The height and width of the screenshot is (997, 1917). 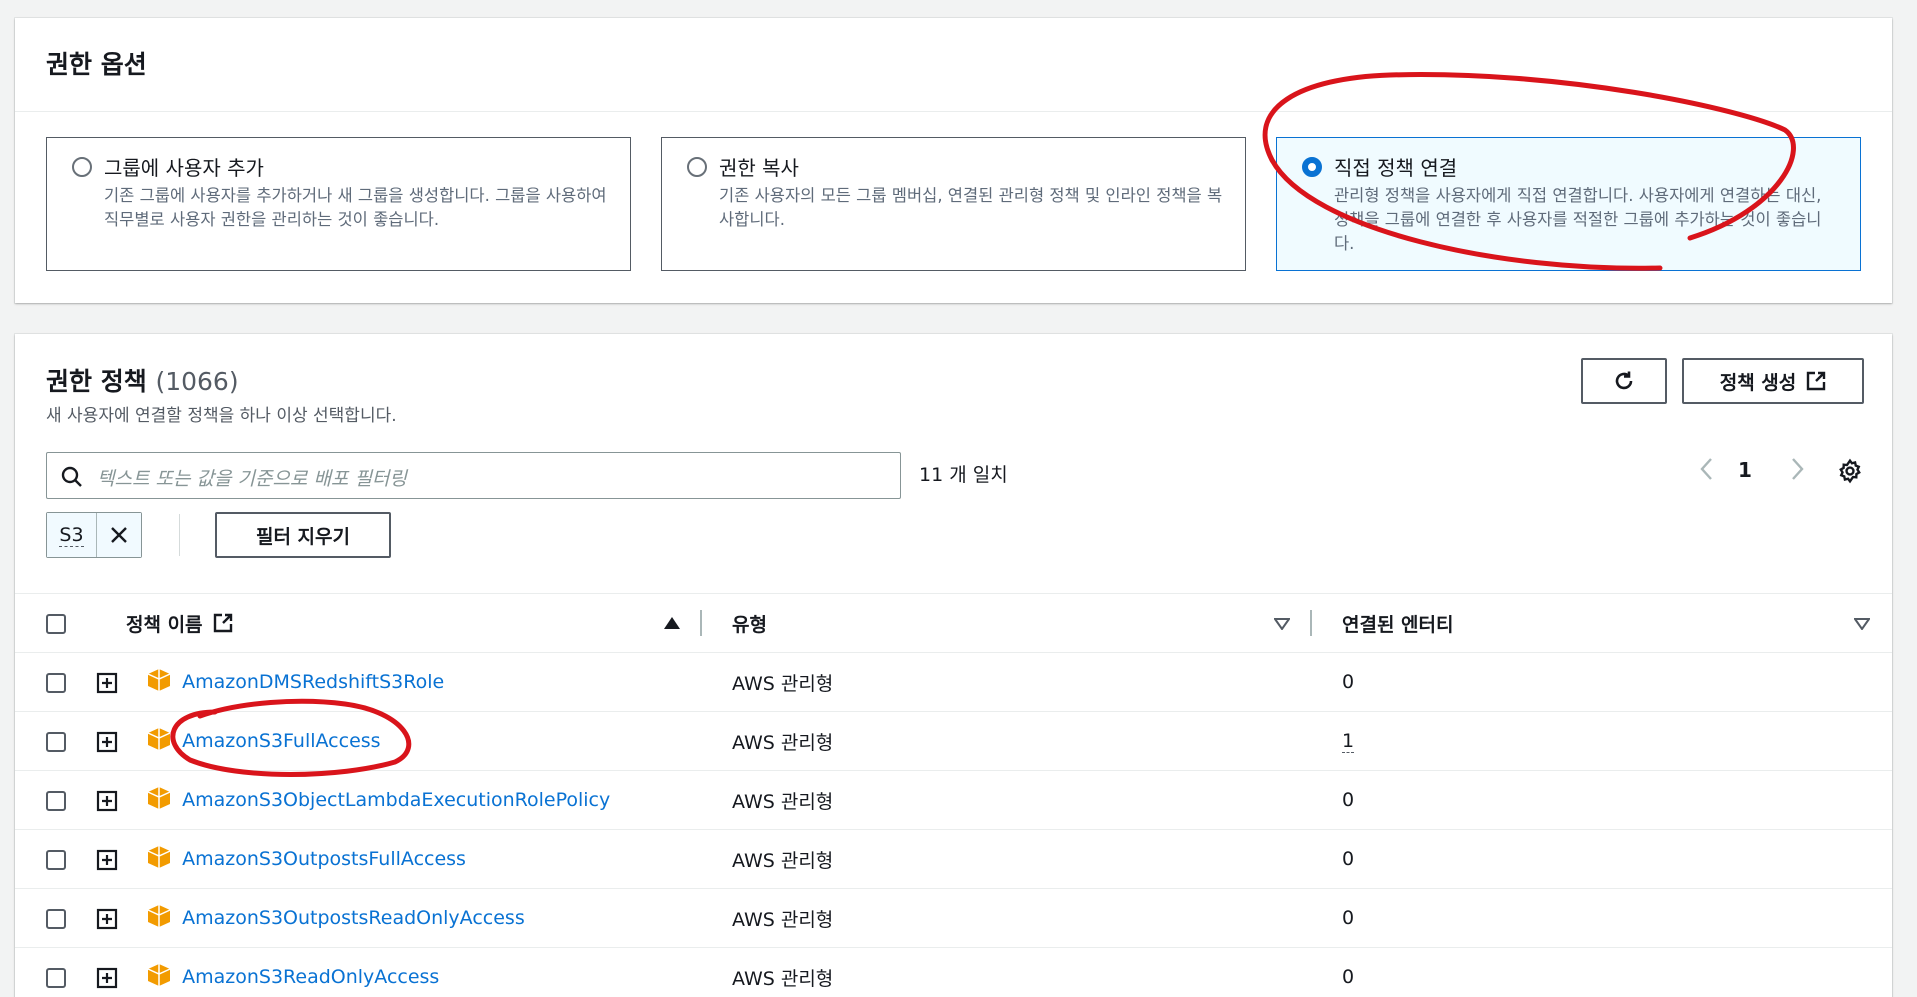 What do you see at coordinates (1773, 381) in the screenshot?
I see `create-policy-button: 정책 생성` at bounding box center [1773, 381].